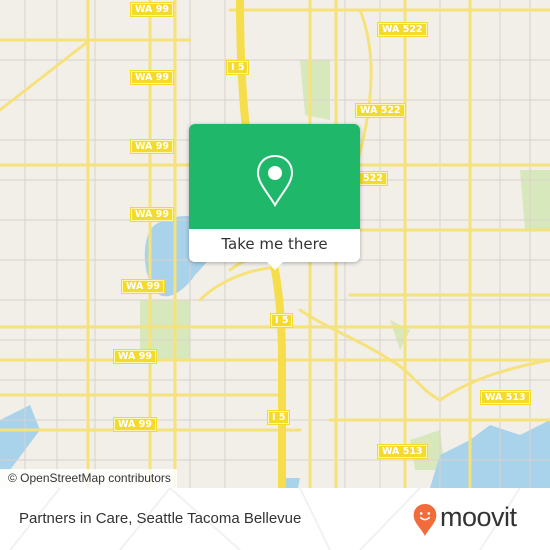  I want to click on route-shield-wa522: 522, so click(373, 178).